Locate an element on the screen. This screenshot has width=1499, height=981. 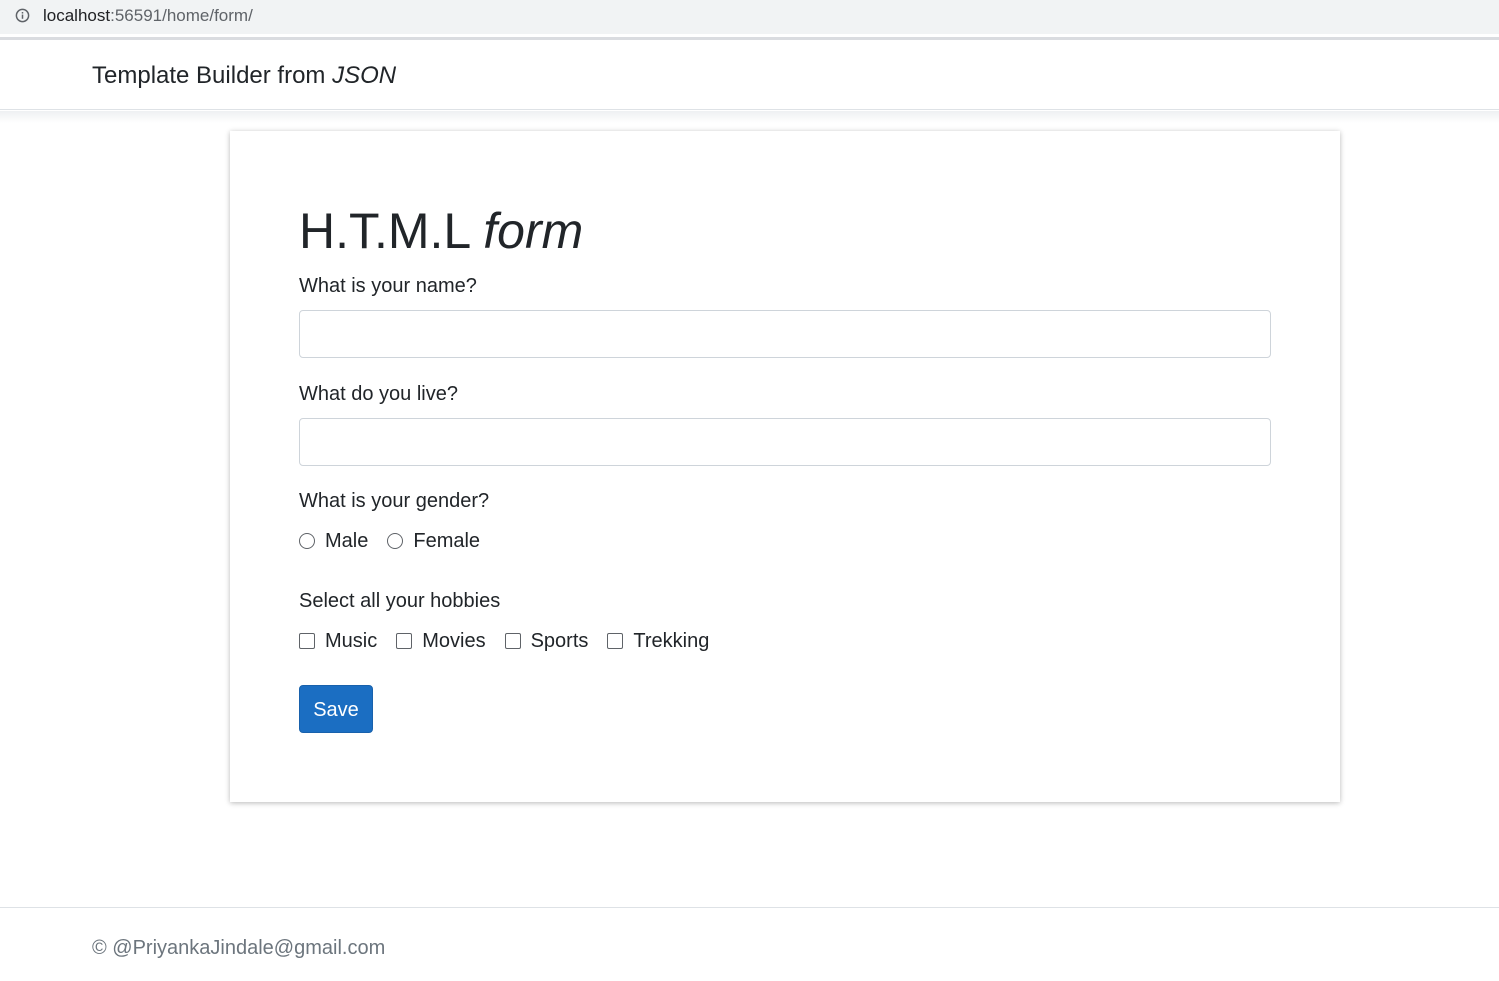
save-button: Save is located at coordinates (336, 709).